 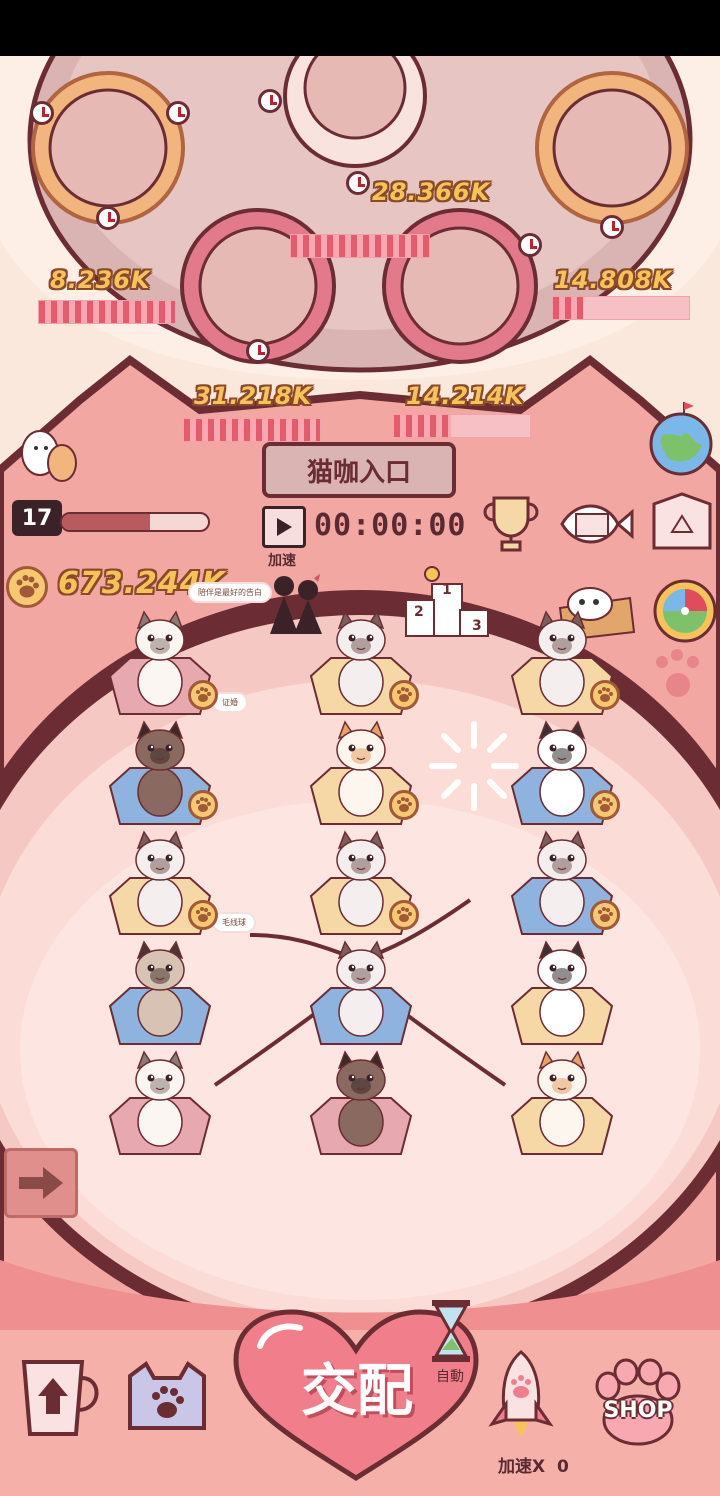 I want to click on podium-first: 1, so click(x=447, y=590).